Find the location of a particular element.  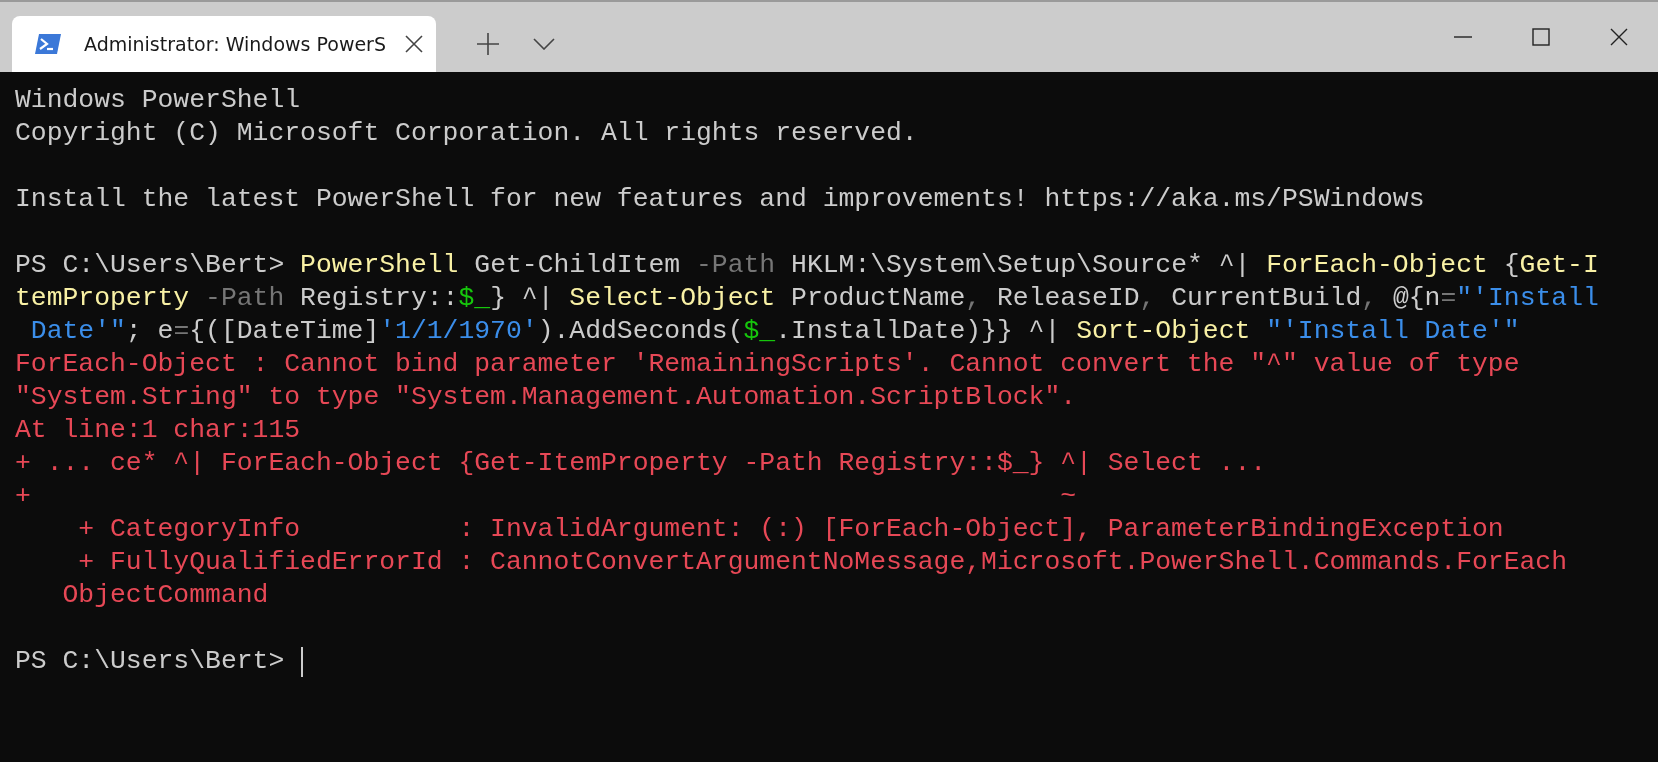

plus-icon is located at coordinates (488, 44).